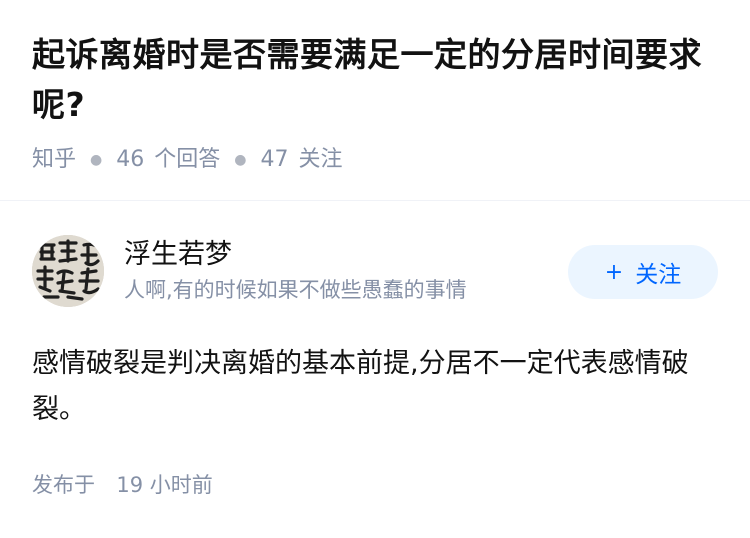 The height and width of the screenshot is (538, 750). Describe the element at coordinates (375, 200) in the screenshot. I see `section-divider` at that location.